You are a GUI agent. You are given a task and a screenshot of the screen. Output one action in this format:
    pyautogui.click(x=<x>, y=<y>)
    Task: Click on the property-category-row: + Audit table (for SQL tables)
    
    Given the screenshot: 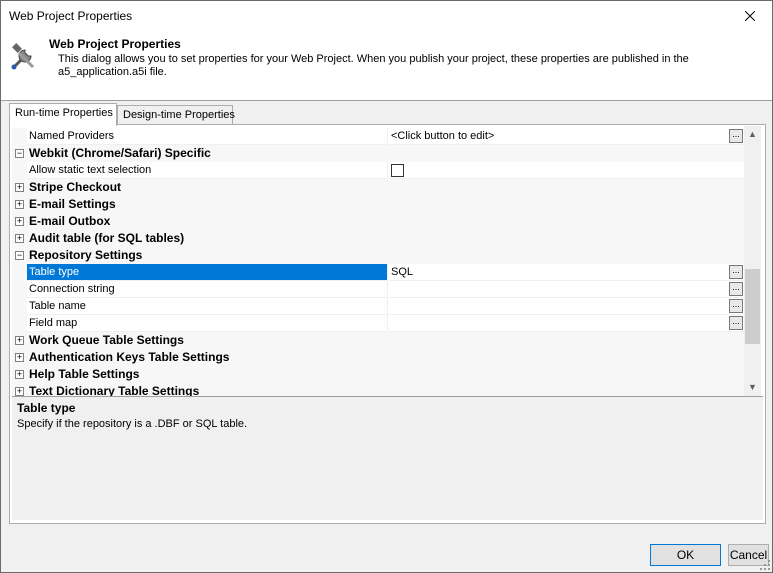 What is the action you would take?
    pyautogui.click(x=378, y=238)
    